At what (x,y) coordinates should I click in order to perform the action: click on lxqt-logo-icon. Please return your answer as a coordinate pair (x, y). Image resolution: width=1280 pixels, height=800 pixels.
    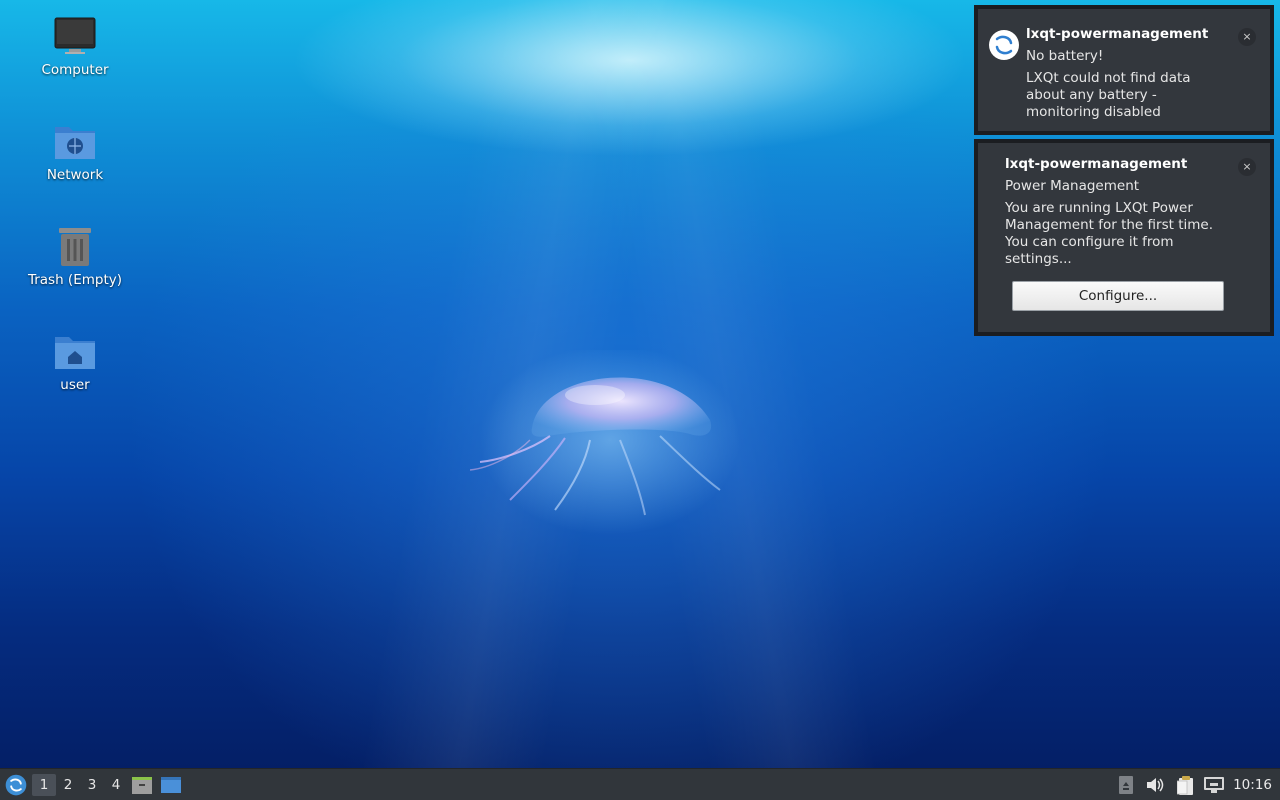
    Looking at the image, I should click on (1004, 45).